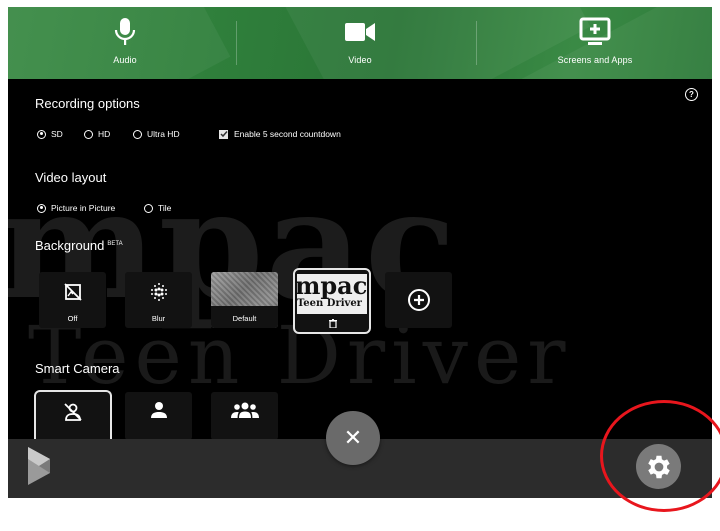 The height and width of the screenshot is (531, 720). What do you see at coordinates (660, 456) in the screenshot?
I see `highlight-circle-annotation` at bounding box center [660, 456].